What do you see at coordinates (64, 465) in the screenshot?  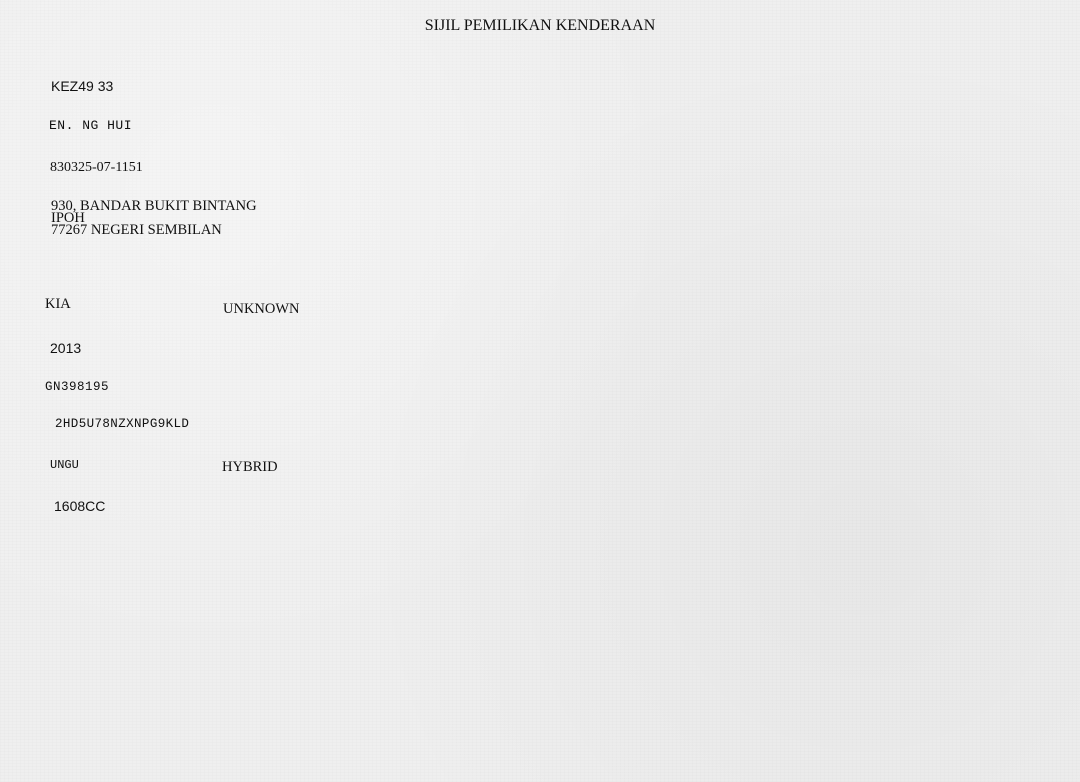 I see `vehicle-color: UNGU` at bounding box center [64, 465].